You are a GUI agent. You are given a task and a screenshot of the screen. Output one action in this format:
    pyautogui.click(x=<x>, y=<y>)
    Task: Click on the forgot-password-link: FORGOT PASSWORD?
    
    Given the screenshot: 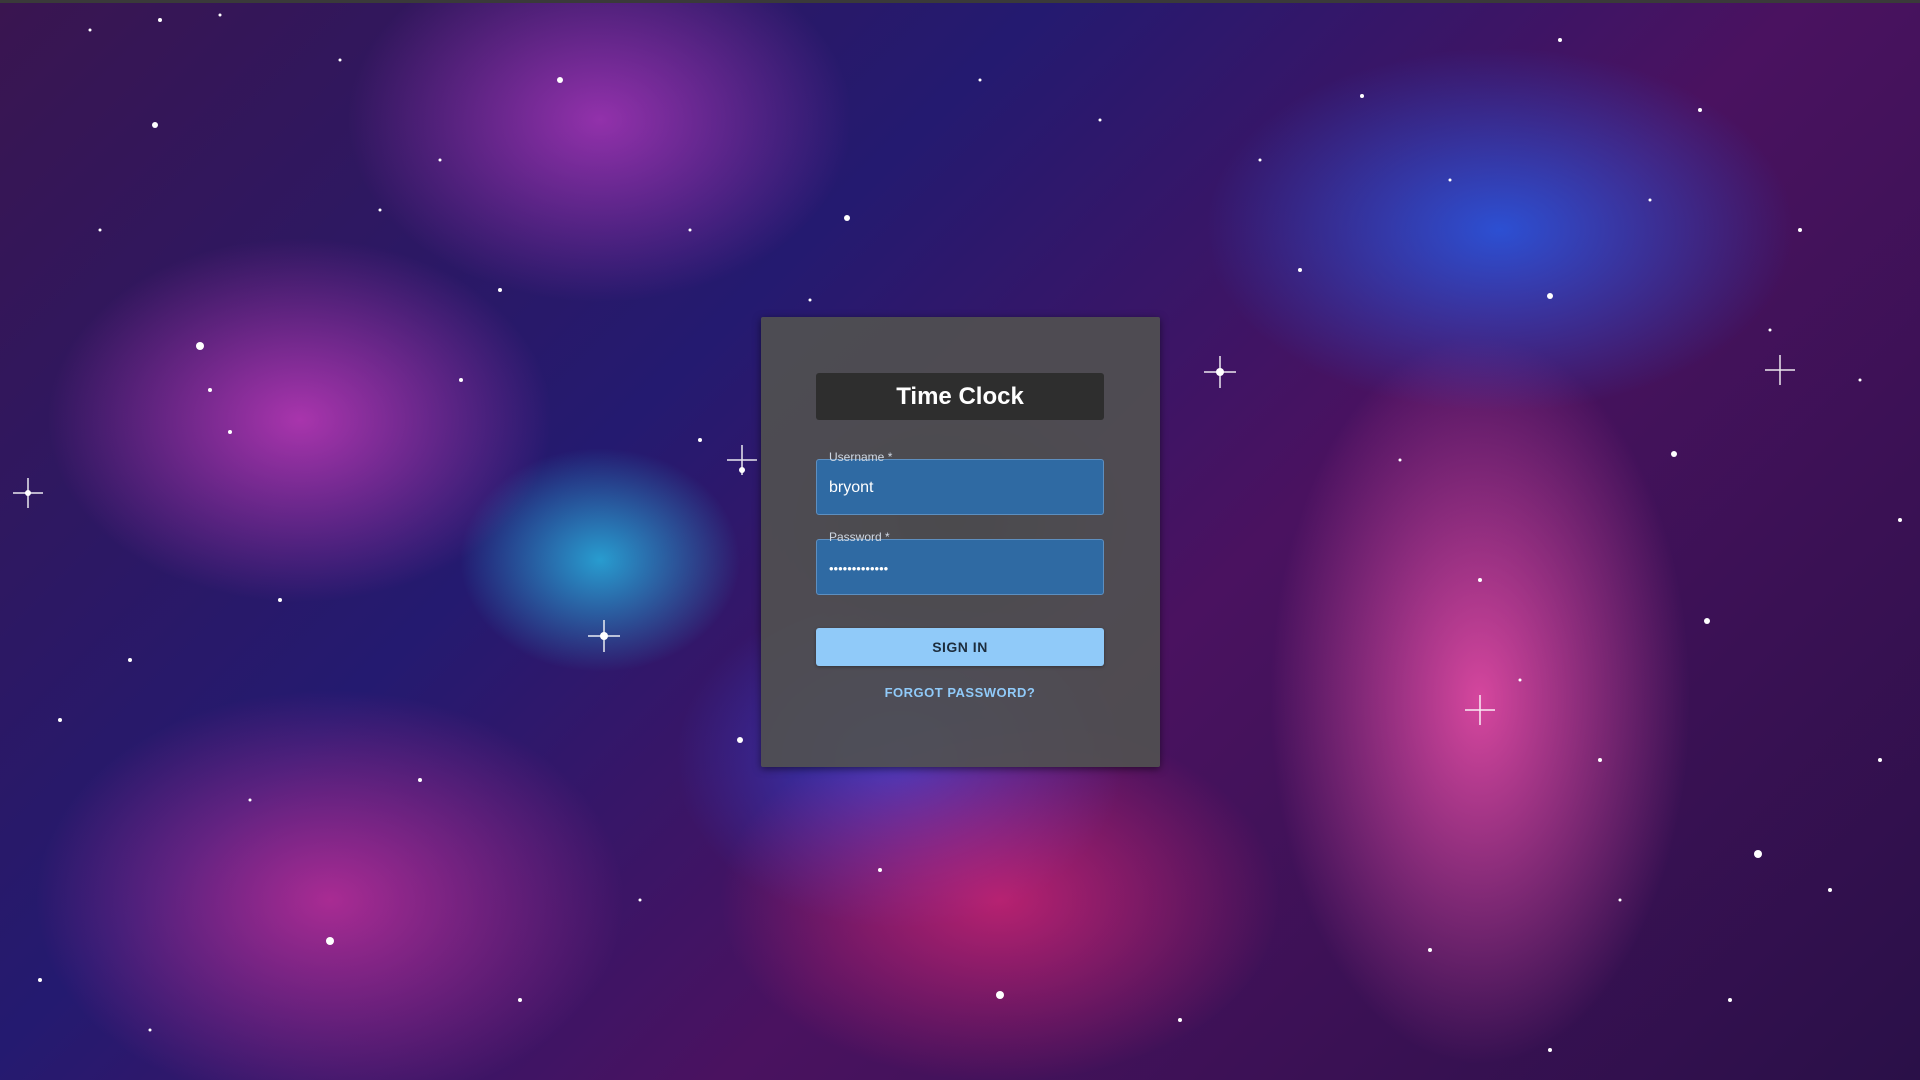 What is the action you would take?
    pyautogui.click(x=960, y=692)
    